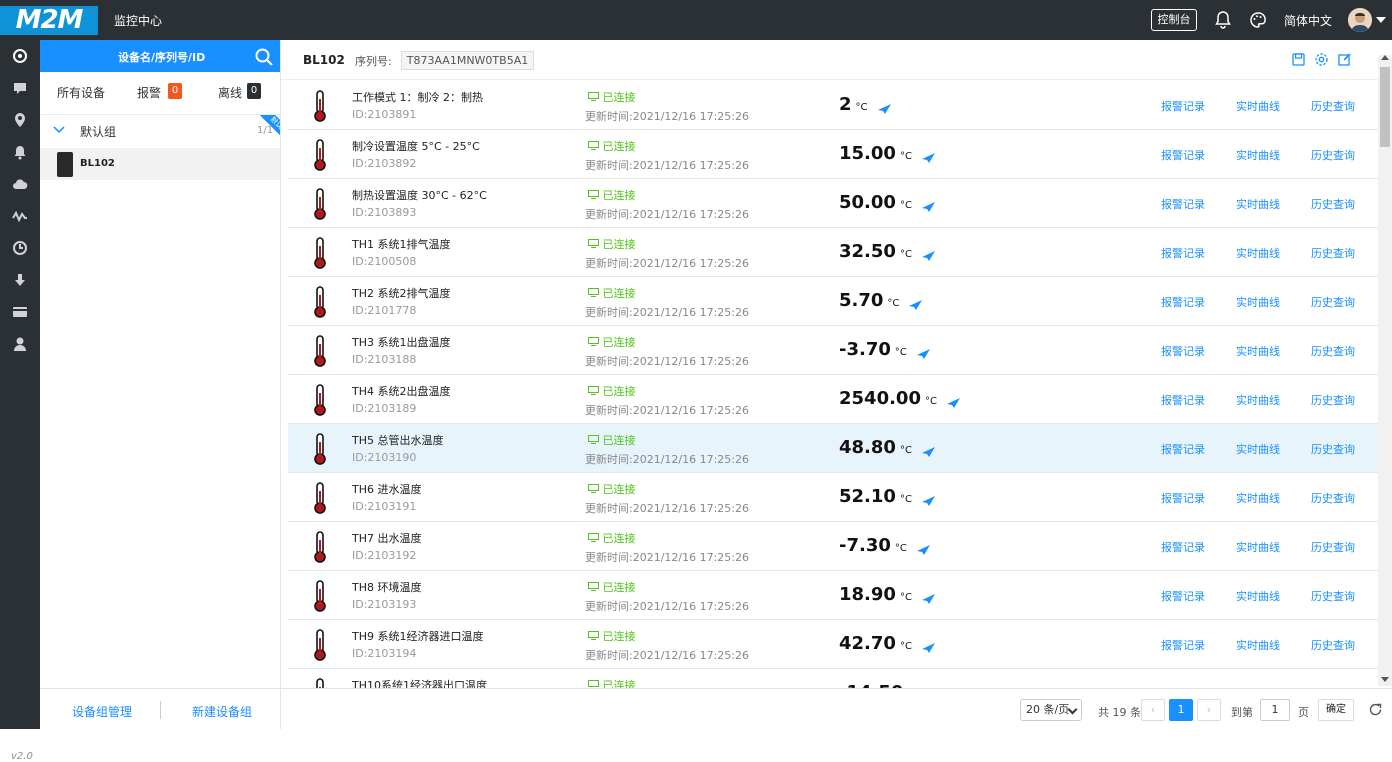 This screenshot has width=1392, height=762. I want to click on scrollbar, so click(1385, 370).